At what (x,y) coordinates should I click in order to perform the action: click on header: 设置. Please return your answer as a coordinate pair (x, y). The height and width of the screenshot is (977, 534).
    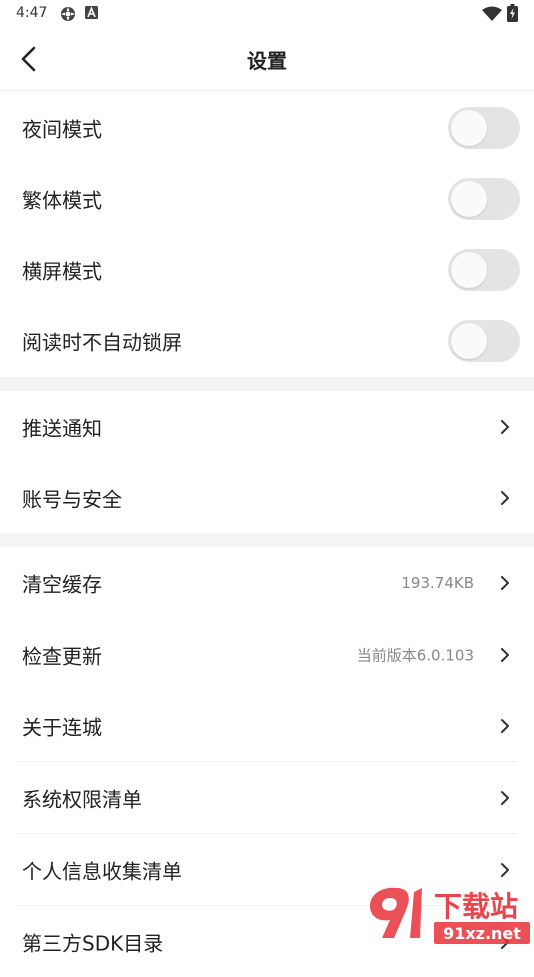
    Looking at the image, I should click on (267, 59).